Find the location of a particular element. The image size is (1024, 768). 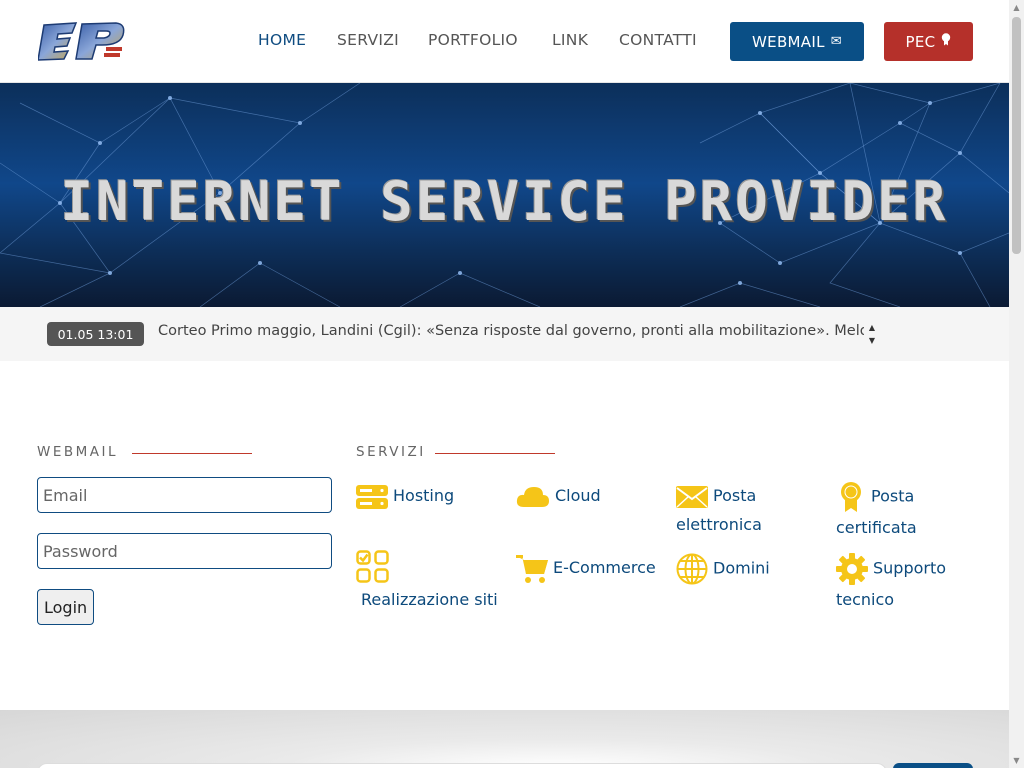

service-label: E-Commerce is located at coordinates (604, 567).